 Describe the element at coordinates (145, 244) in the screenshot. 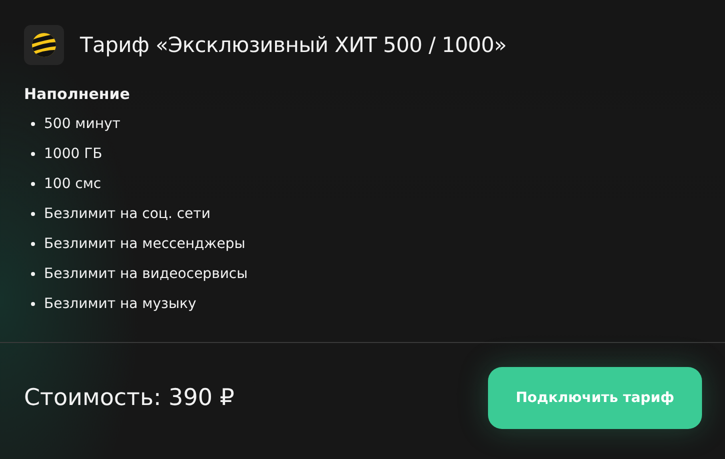

I see `feature-text: Безлимит на мессенджеры` at that location.